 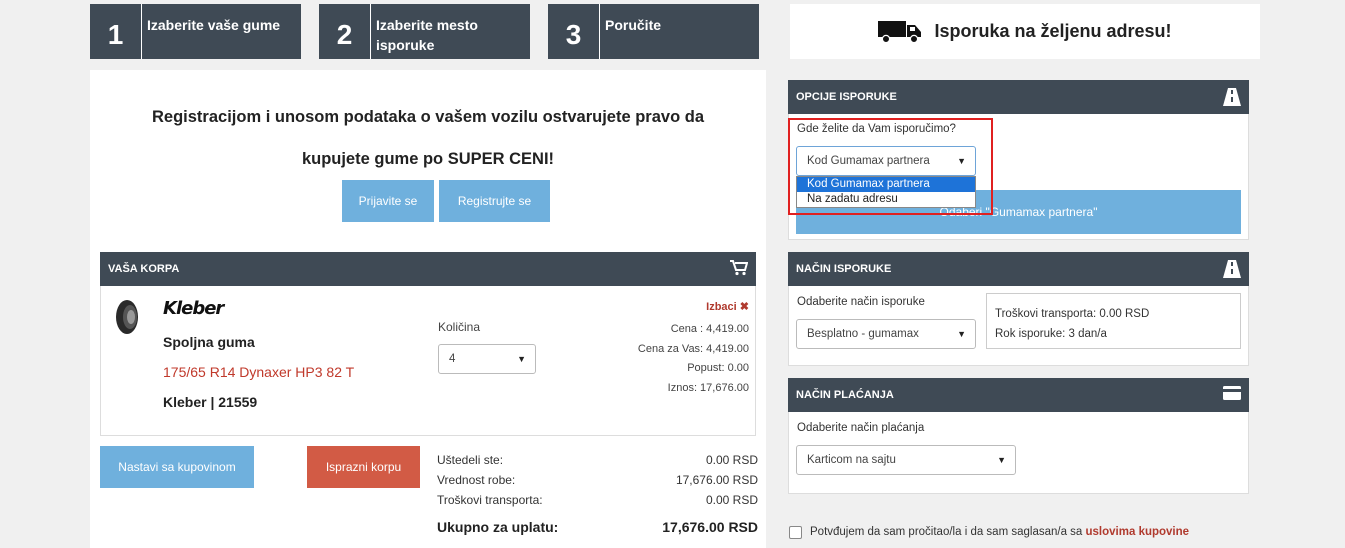 What do you see at coordinates (1232, 395) in the screenshot?
I see `credit-card-icon` at bounding box center [1232, 395].